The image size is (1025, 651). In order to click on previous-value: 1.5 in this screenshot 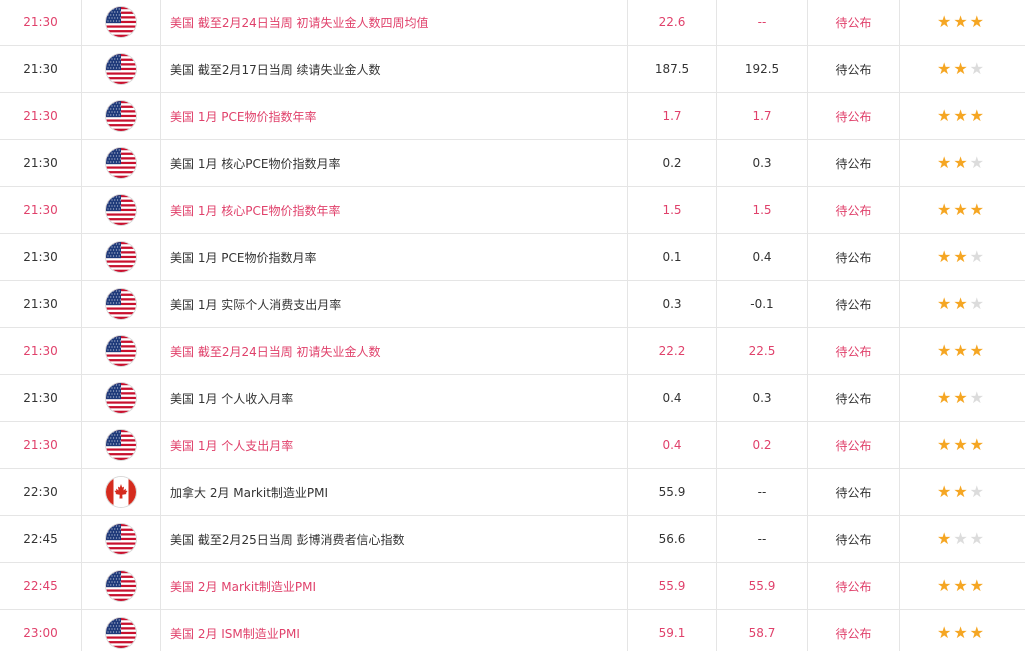, I will do `click(672, 210)`.